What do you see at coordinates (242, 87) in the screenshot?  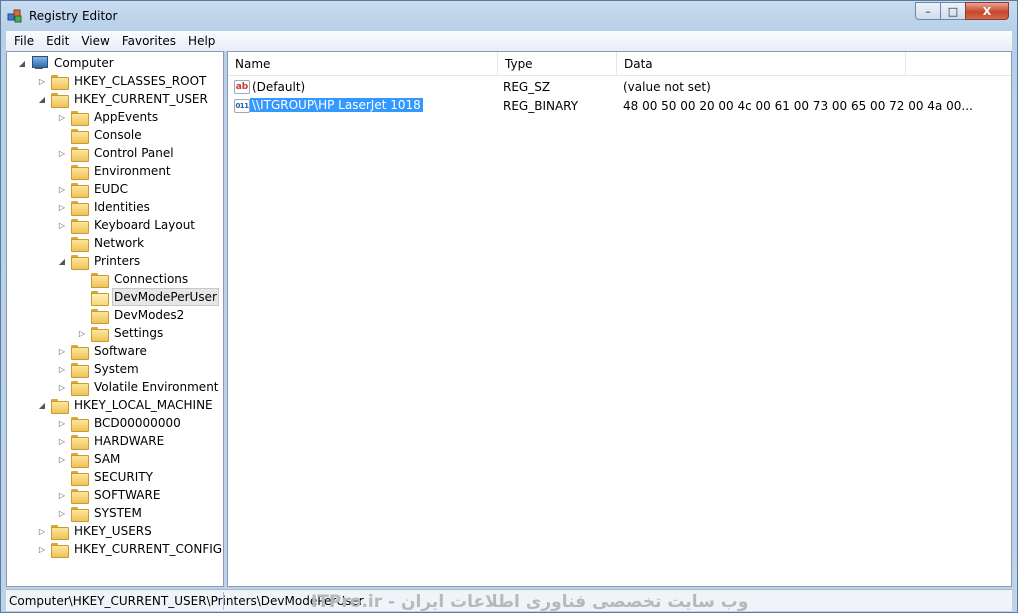 I see `string-value-icon: ab` at bounding box center [242, 87].